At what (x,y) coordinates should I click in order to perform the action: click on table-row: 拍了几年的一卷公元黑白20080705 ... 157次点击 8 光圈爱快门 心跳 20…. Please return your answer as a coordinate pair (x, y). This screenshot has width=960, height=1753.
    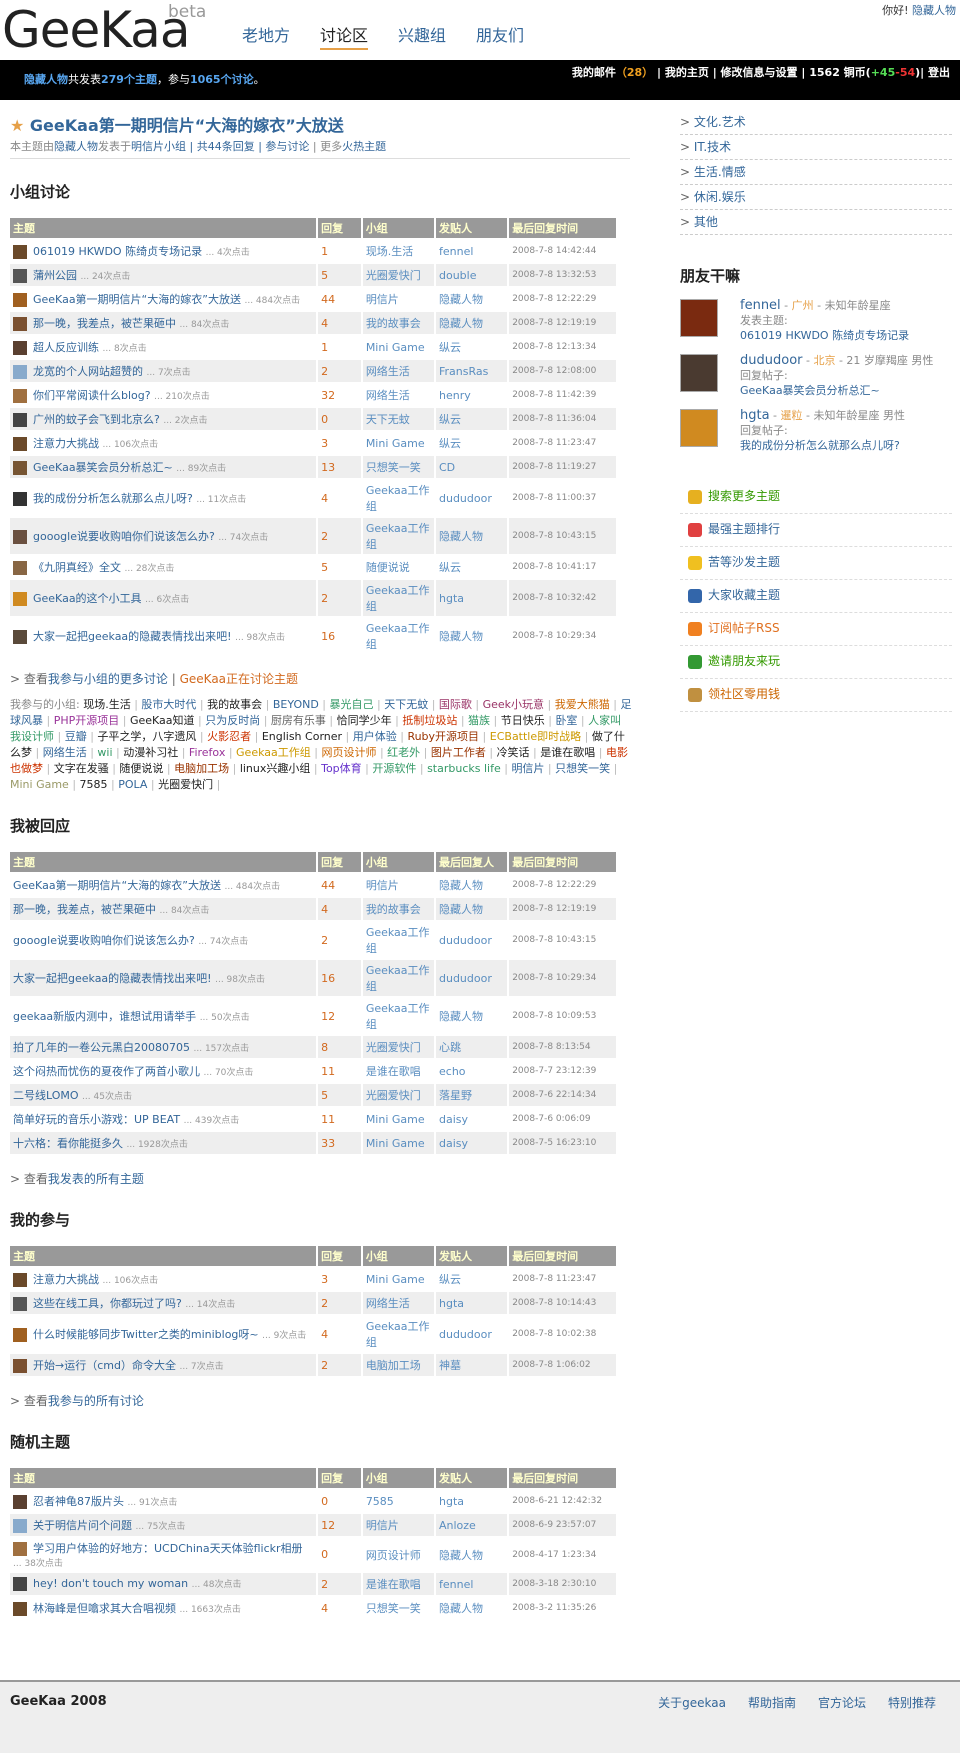
    Looking at the image, I should click on (313, 1047).